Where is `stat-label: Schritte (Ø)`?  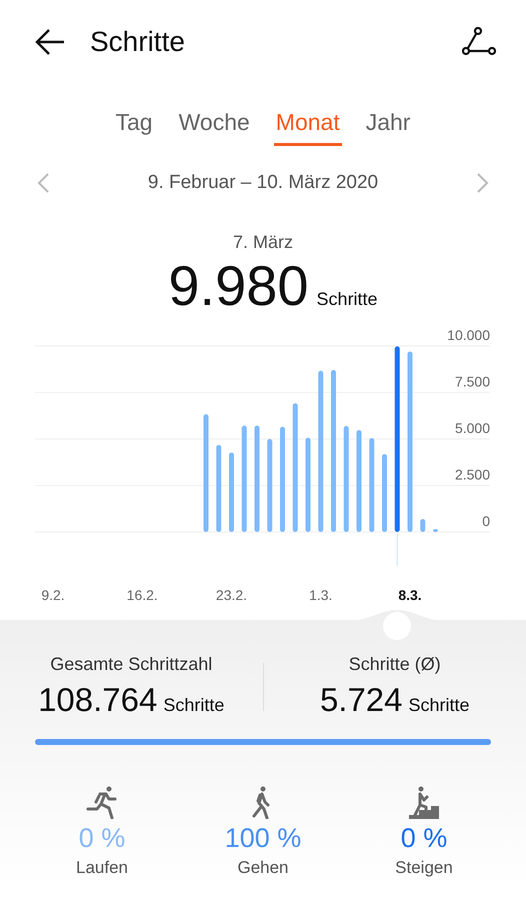 stat-label: Schritte (Ø) is located at coordinates (394, 664).